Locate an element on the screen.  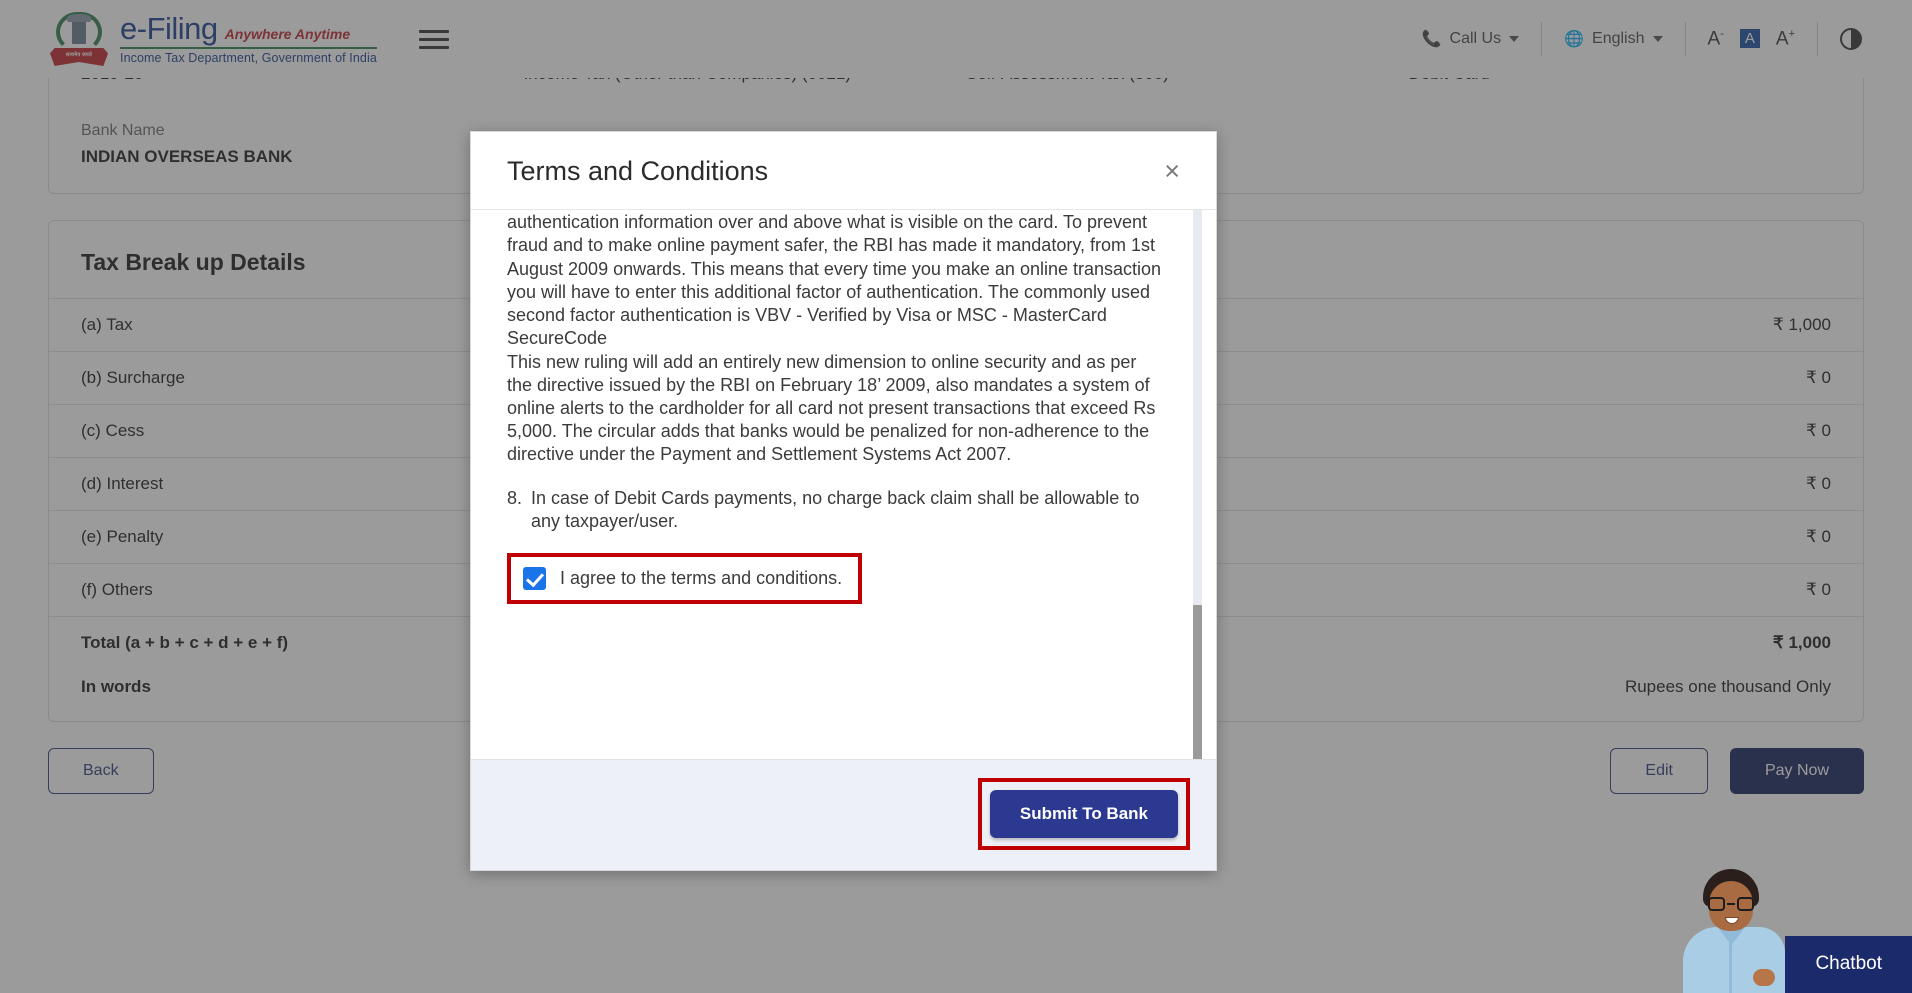
chatbot-avatar-icon is located at coordinates (1731, 927).